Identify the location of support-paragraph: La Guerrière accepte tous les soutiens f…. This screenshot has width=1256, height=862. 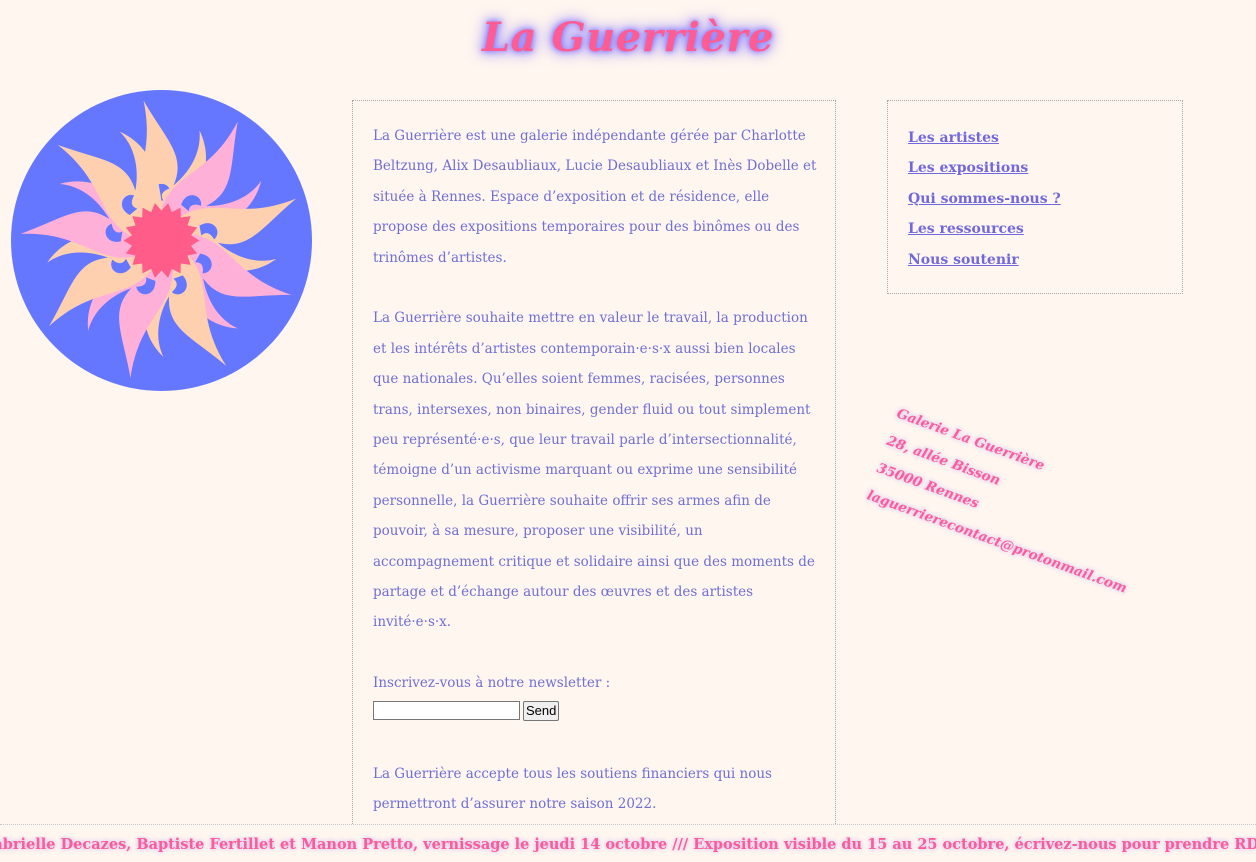
(572, 789).